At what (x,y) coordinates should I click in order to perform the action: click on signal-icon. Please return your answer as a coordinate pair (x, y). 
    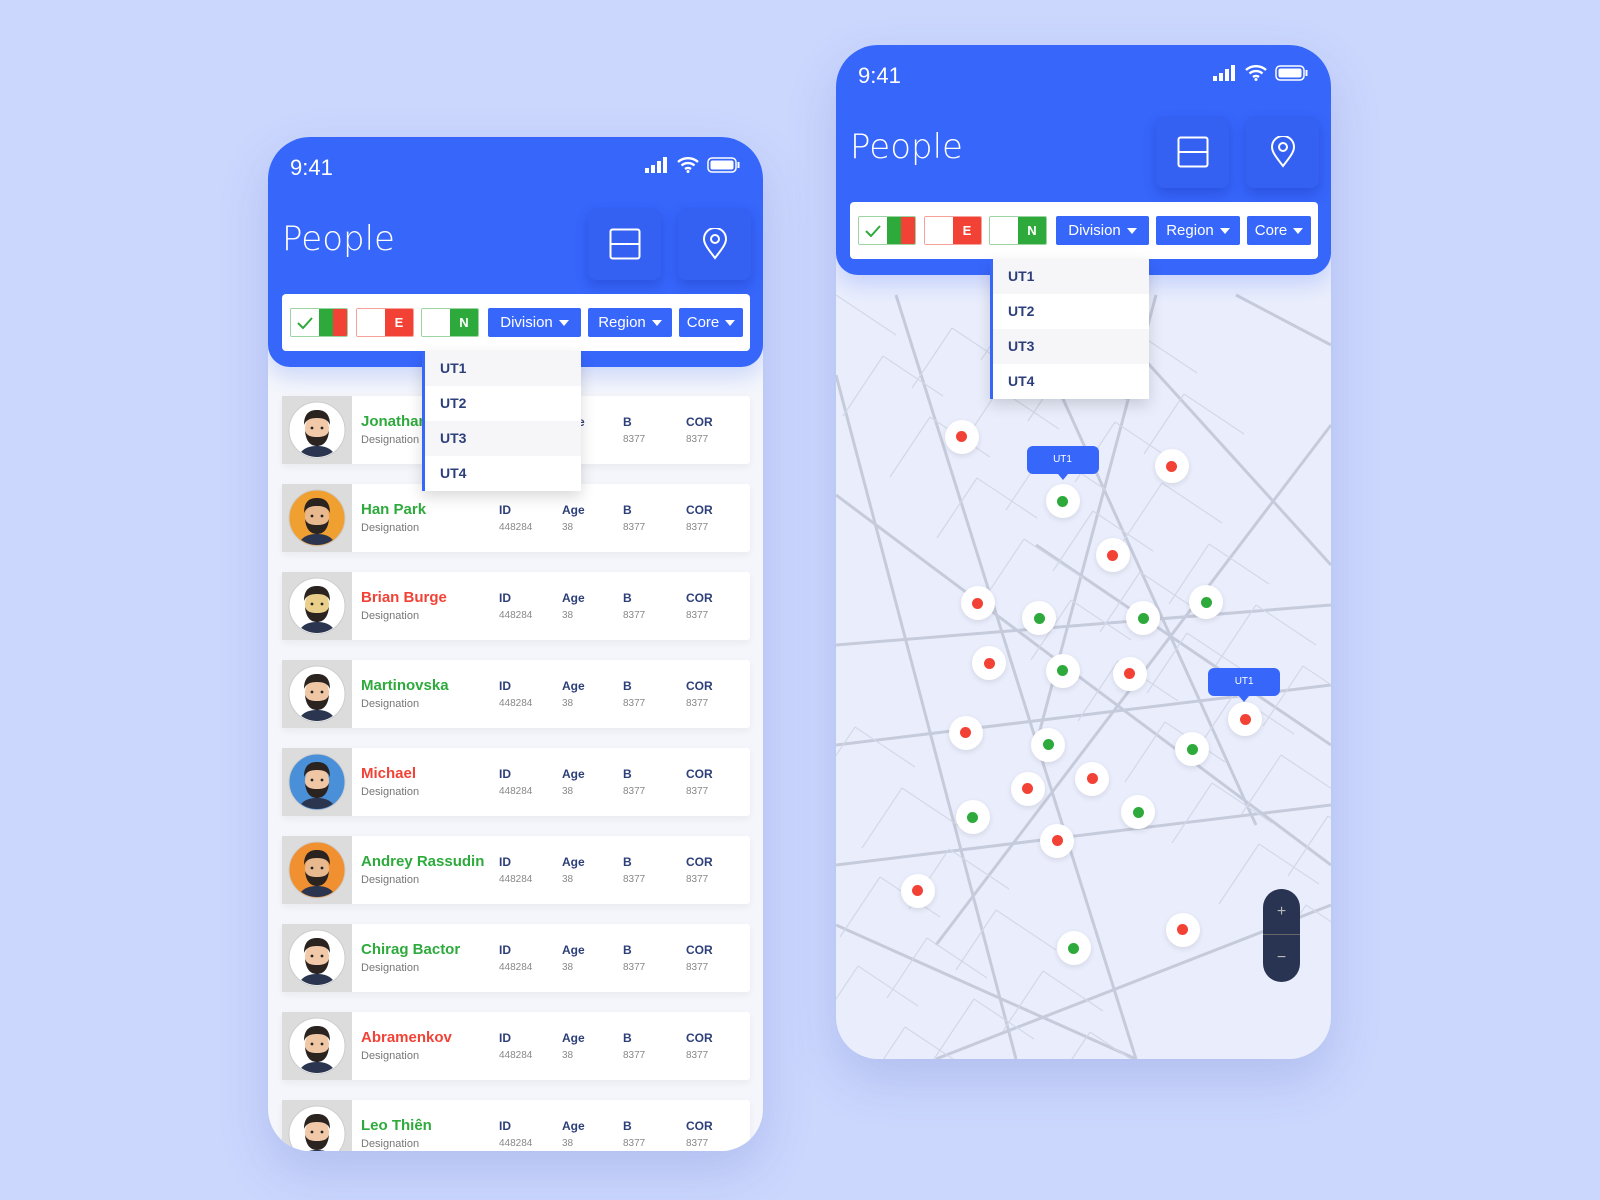
    Looking at the image, I should click on (656, 165).